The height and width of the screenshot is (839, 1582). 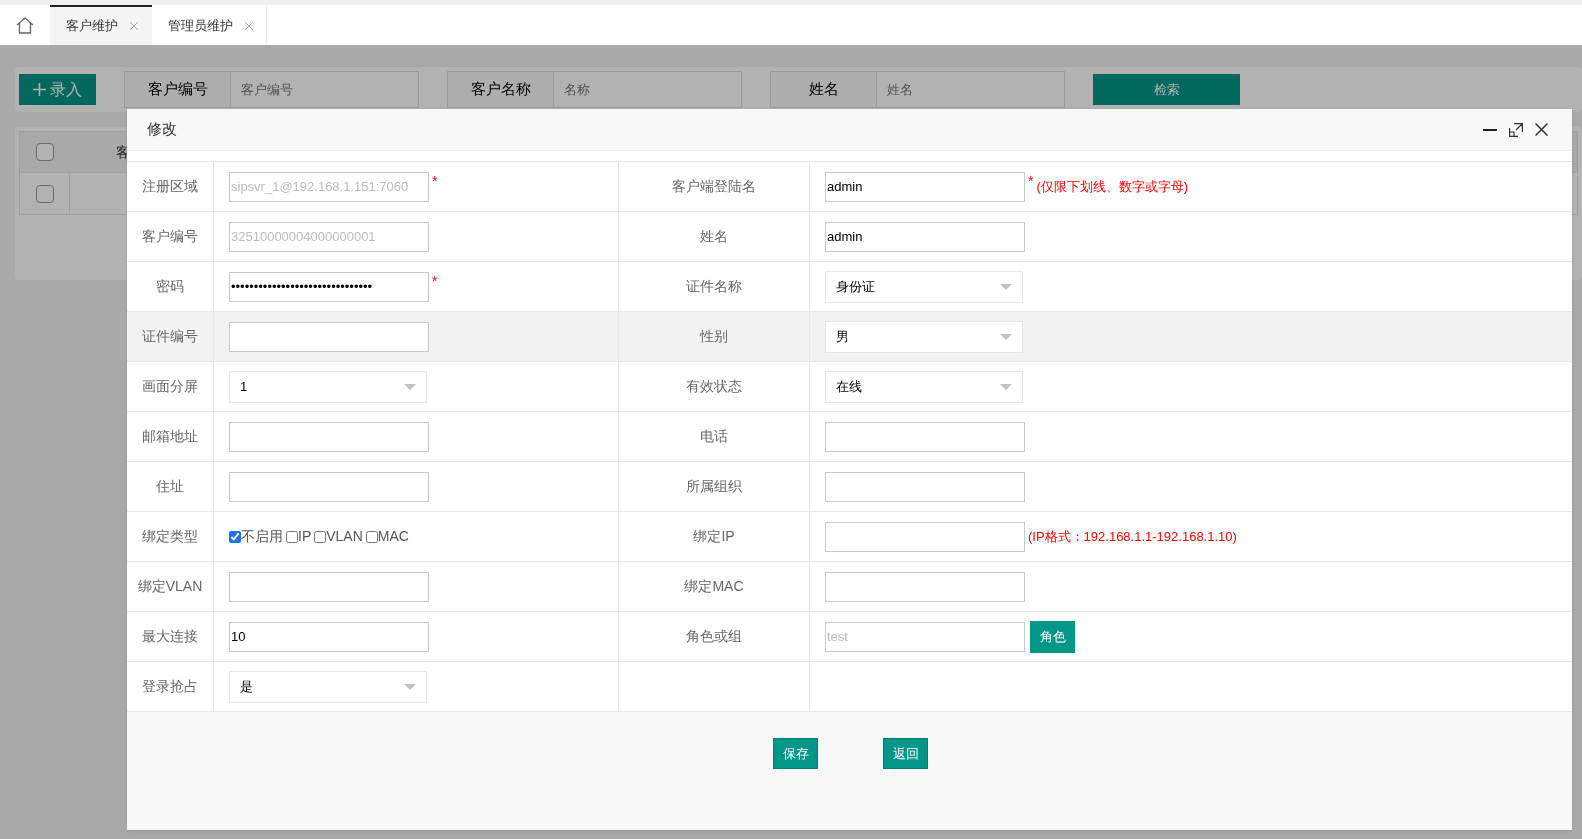 What do you see at coordinates (170, 436) in the screenshot?
I see `field-label: 邮箱地址` at bounding box center [170, 436].